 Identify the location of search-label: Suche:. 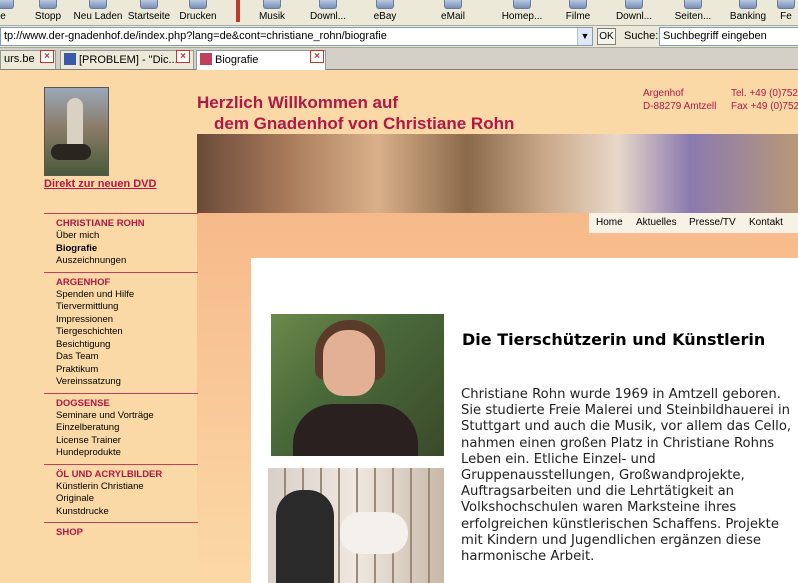
(641, 36).